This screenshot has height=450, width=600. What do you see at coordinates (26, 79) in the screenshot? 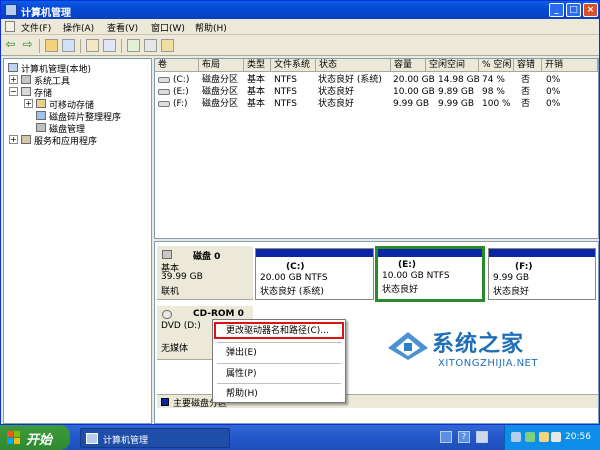
I see `system-tools-icon` at bounding box center [26, 79].